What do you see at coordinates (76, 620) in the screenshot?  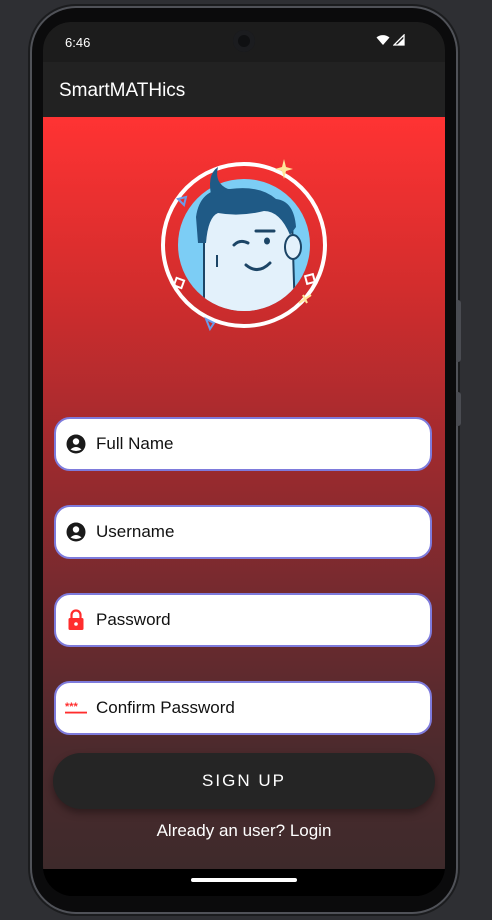 I see `lock-icon` at bounding box center [76, 620].